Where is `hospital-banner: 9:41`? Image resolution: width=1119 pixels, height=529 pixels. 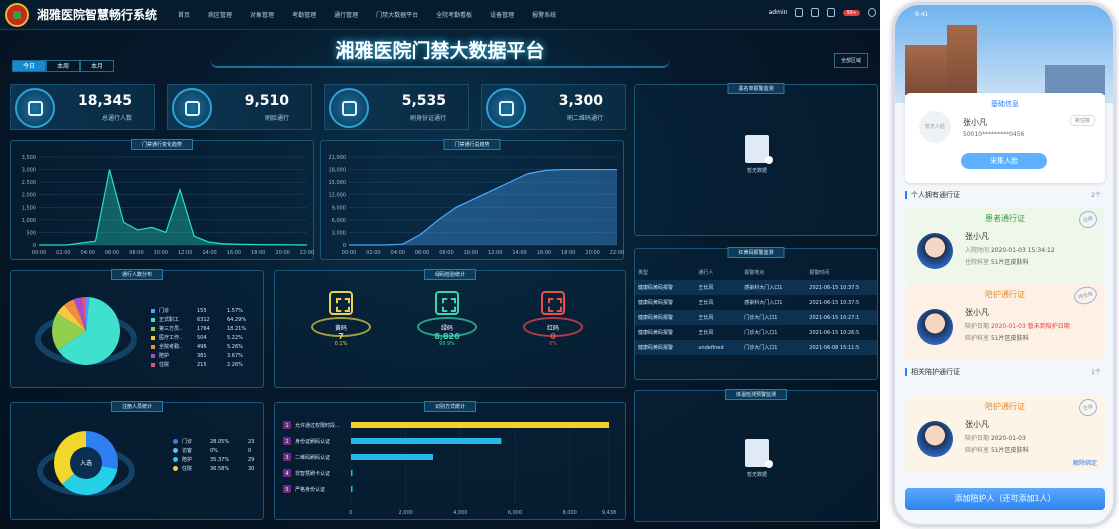
hospital-banner: 9:41 is located at coordinates (1004, 54).